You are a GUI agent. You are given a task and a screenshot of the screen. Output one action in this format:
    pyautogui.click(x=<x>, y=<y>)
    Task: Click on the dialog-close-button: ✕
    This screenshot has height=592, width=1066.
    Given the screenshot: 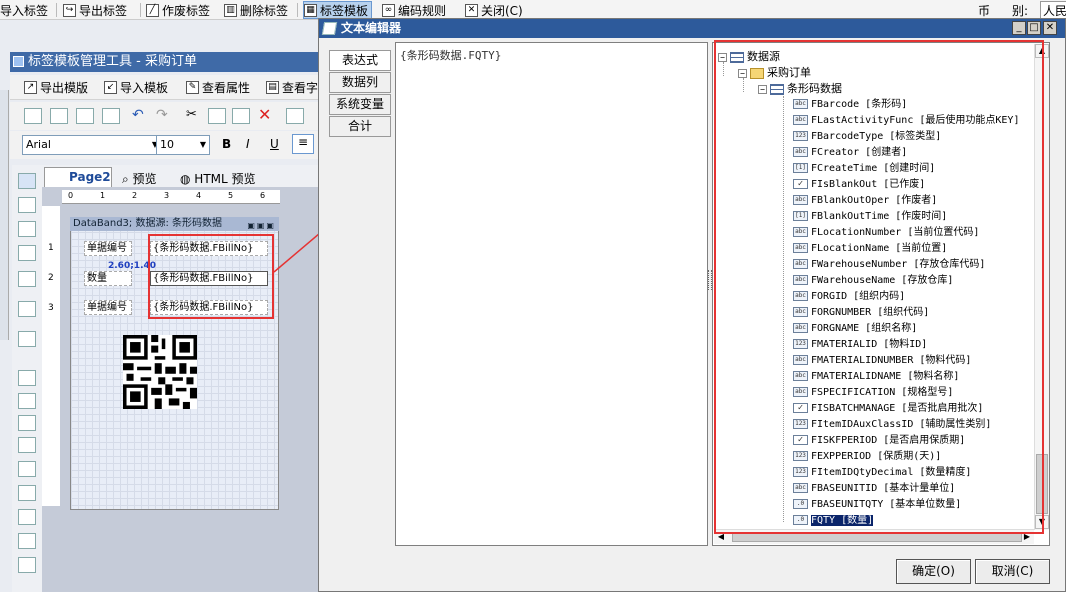 What is the action you would take?
    pyautogui.click(x=1050, y=28)
    